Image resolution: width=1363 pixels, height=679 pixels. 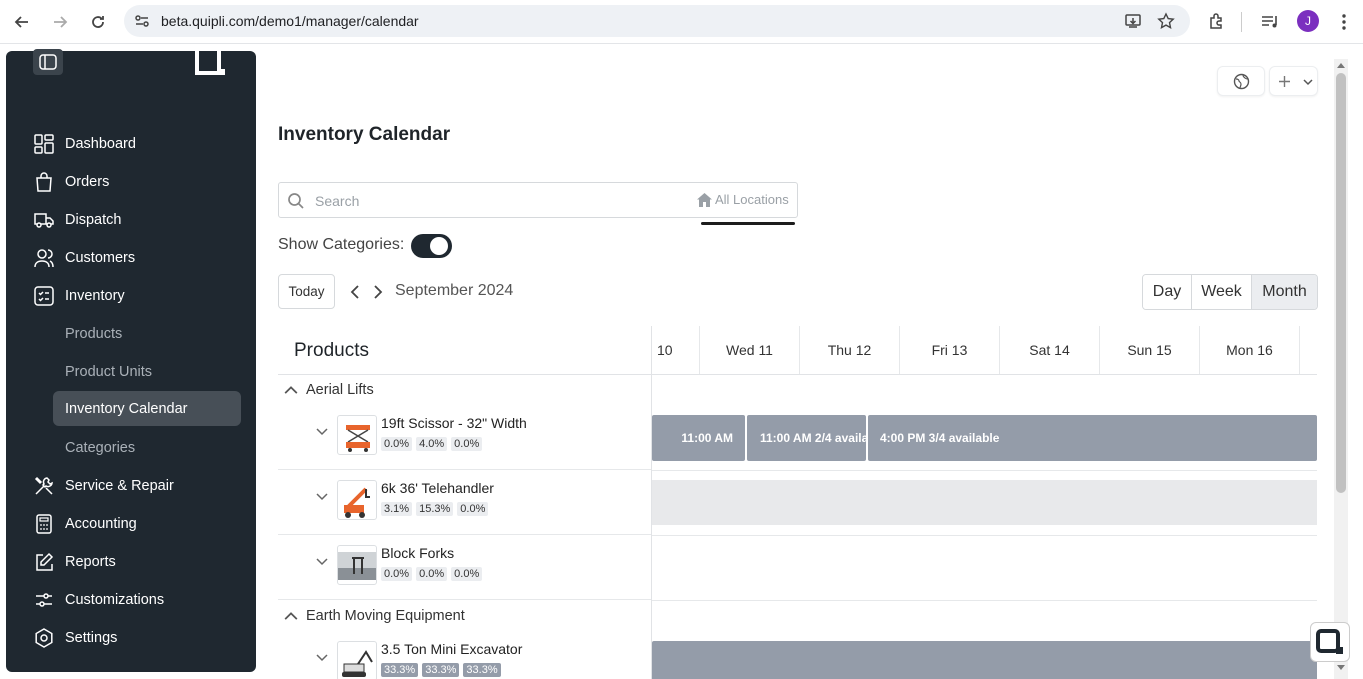 I want to click on sidebar-item-customizations: Customizations, so click(x=133, y=600).